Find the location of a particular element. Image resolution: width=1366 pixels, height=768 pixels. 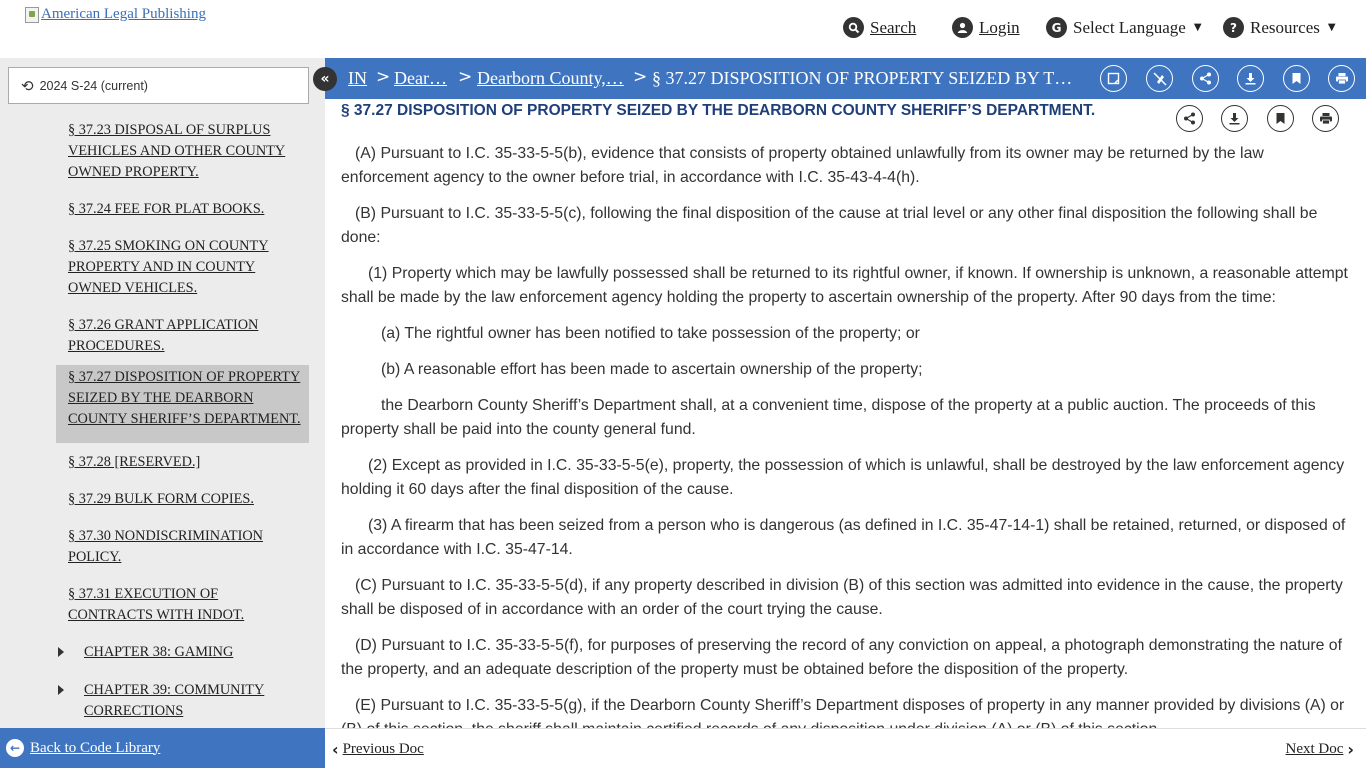

toc-link: § 37.29 BULK FORM COPIES. is located at coordinates (161, 499).